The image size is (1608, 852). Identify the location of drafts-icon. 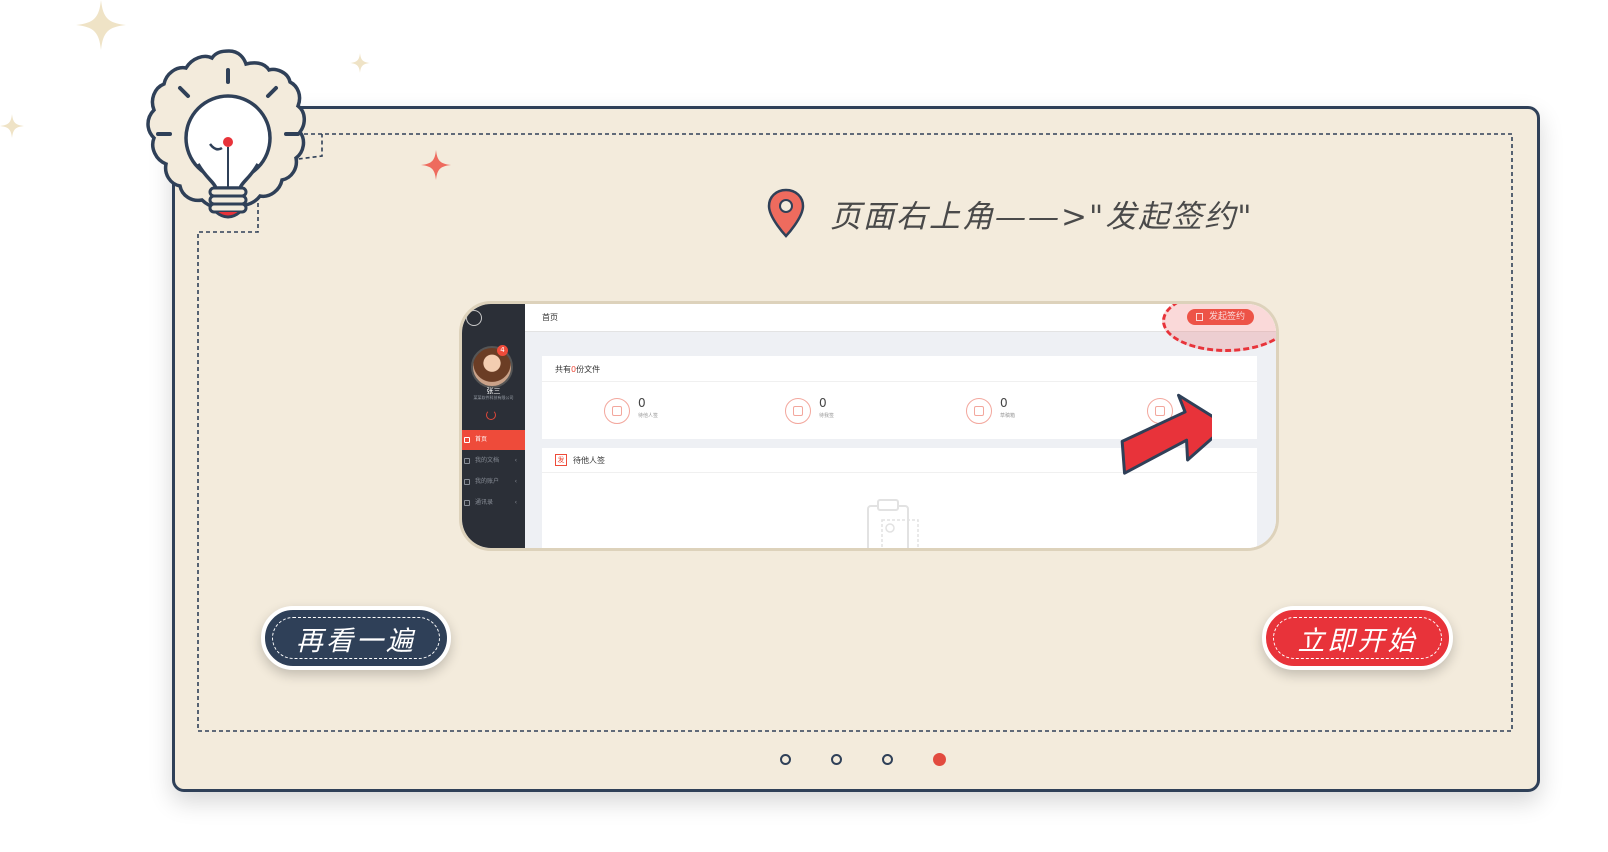
(979, 411).